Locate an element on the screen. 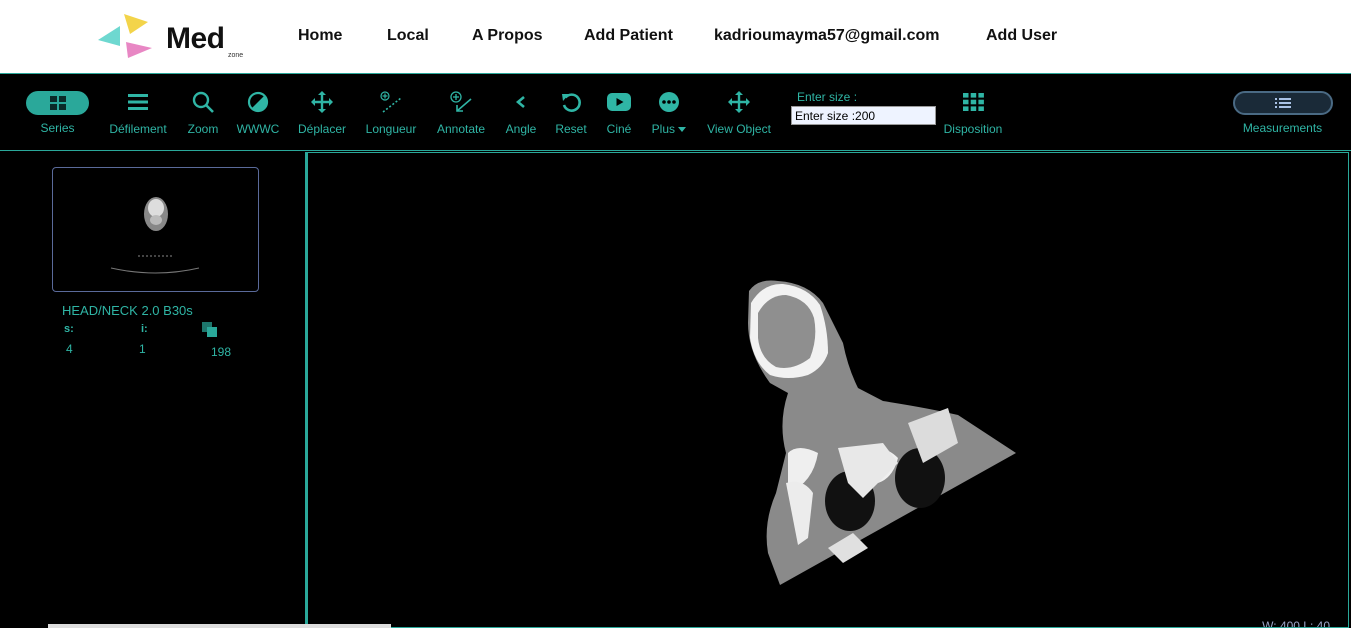  length-tool: Longueur is located at coordinates (391, 113).